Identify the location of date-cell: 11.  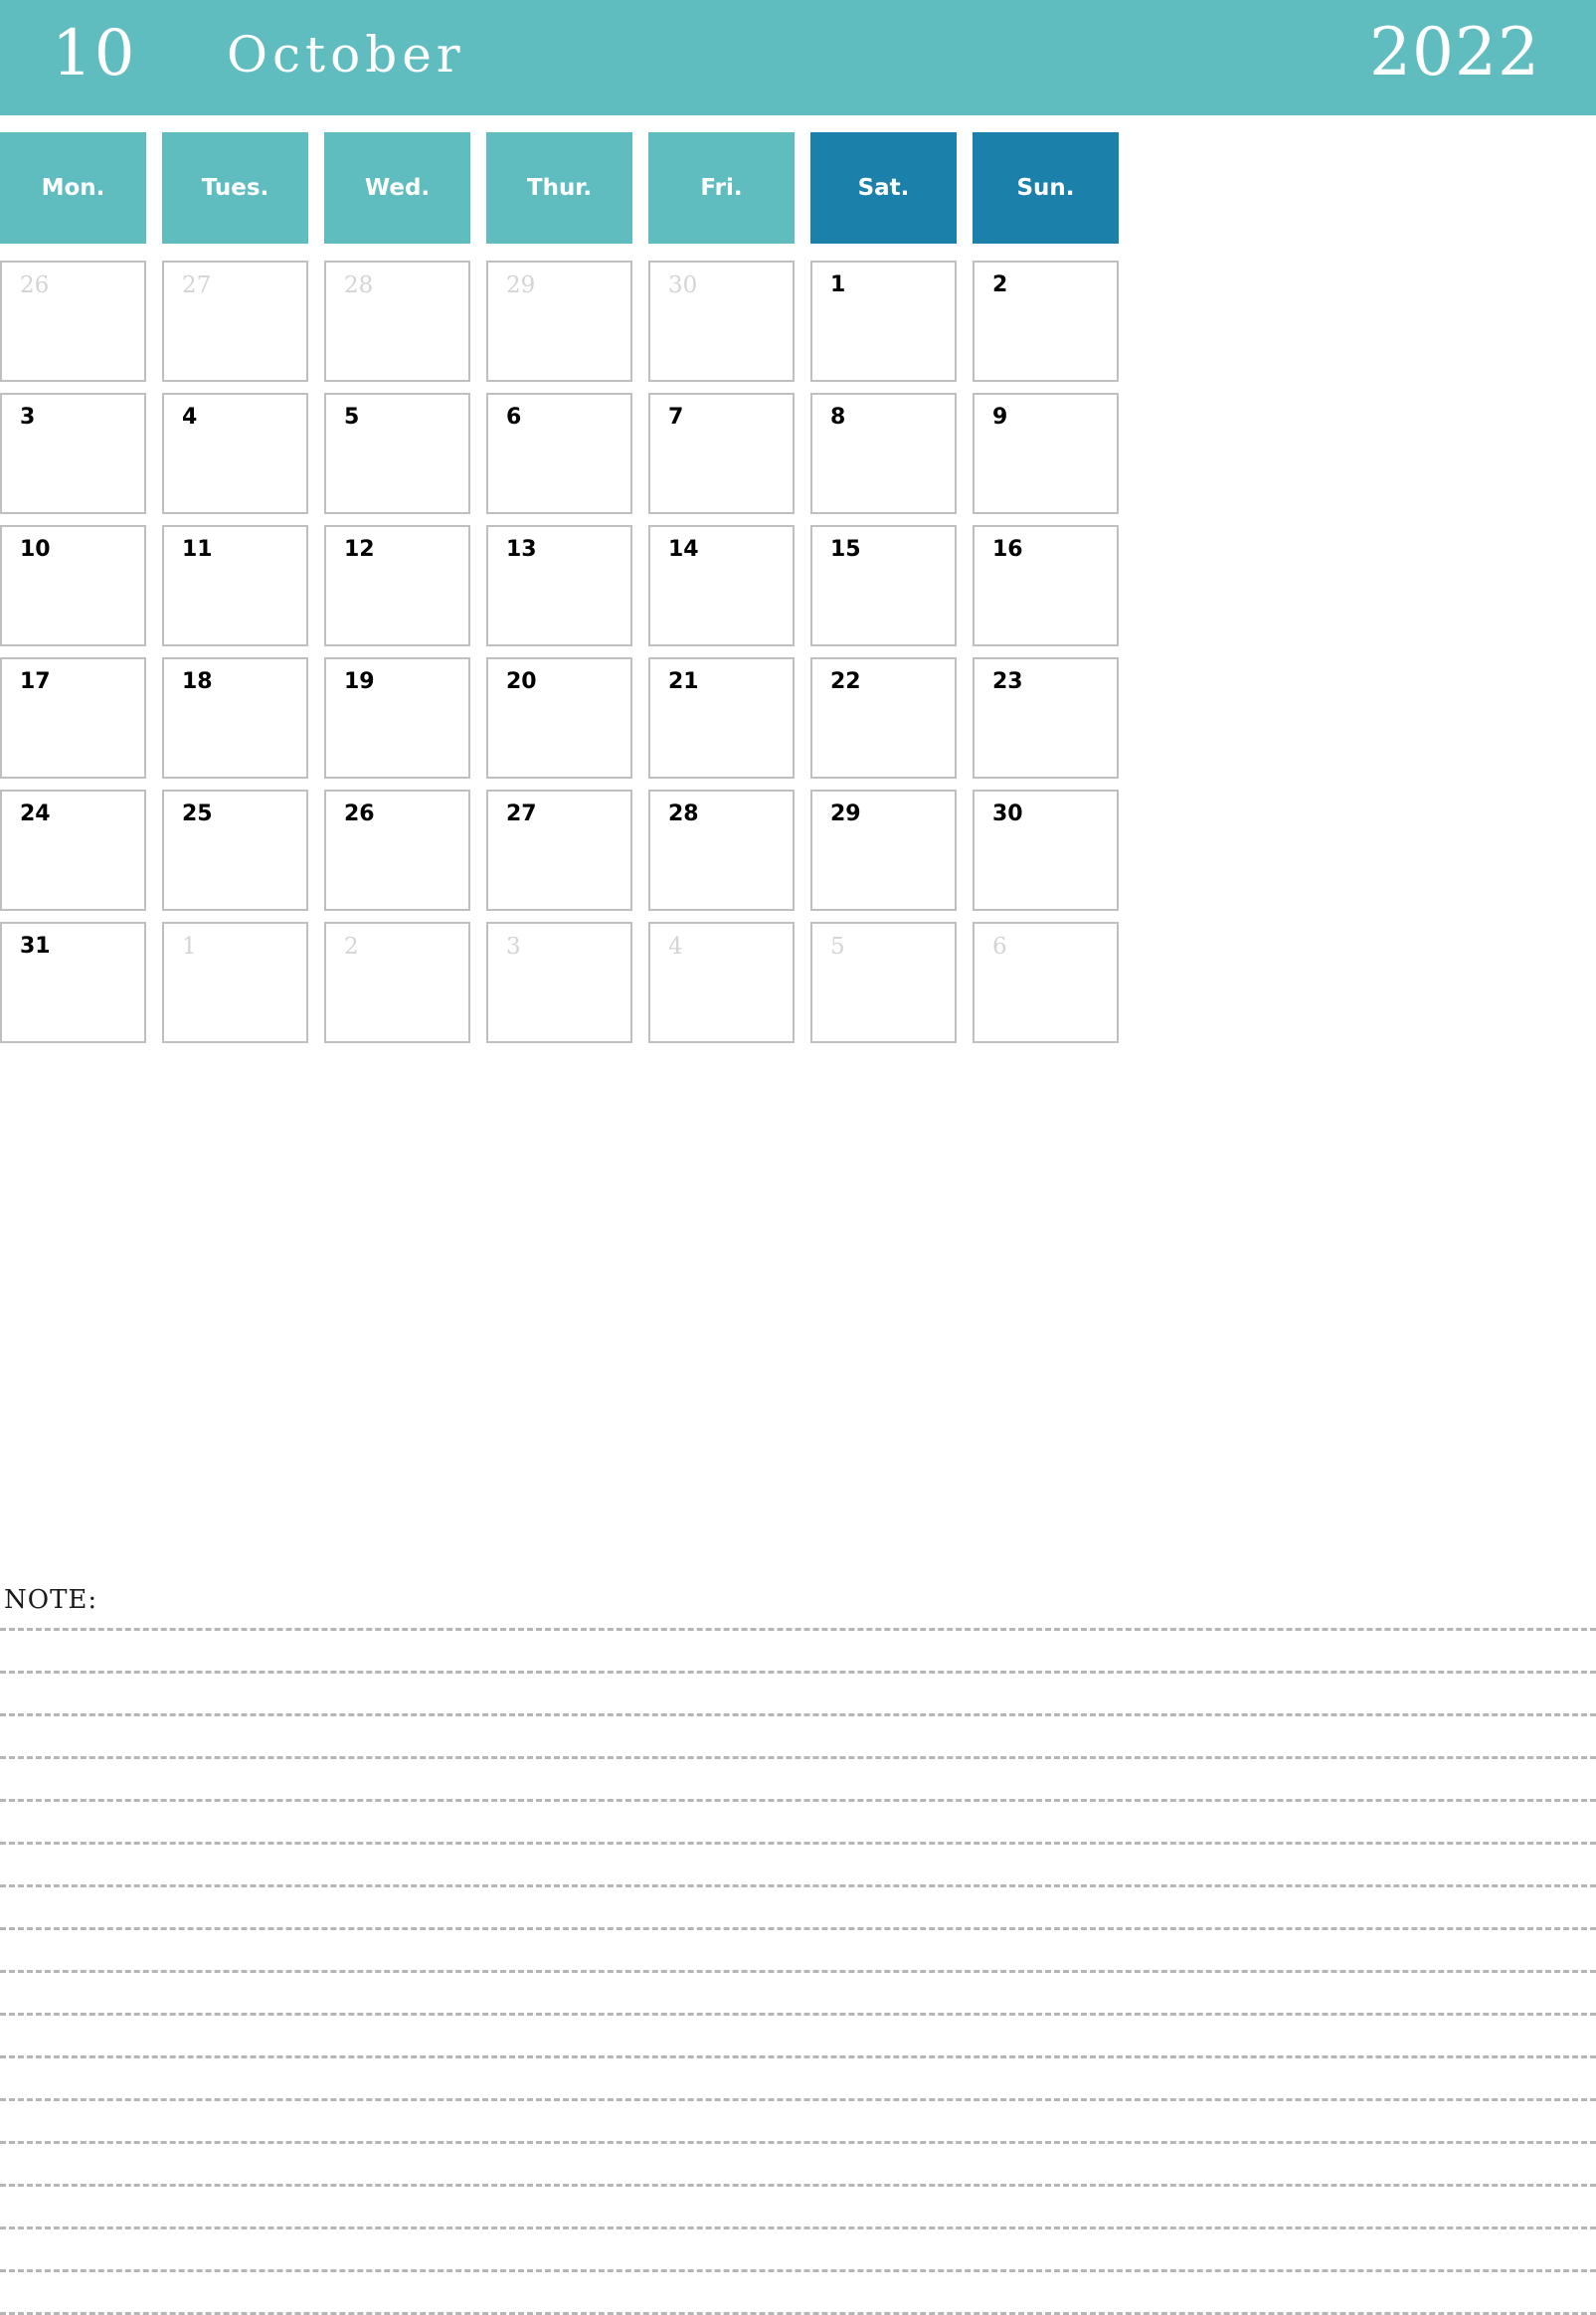
(235, 585).